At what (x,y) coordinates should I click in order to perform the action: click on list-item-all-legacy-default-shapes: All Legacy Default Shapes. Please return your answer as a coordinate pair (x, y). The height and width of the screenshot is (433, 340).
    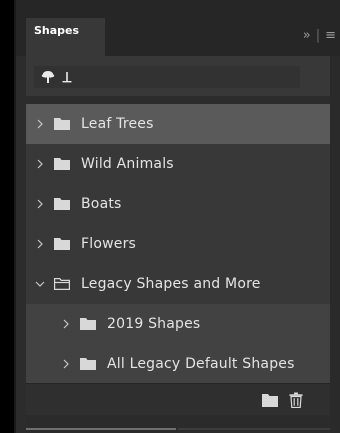
    Looking at the image, I should click on (178, 364).